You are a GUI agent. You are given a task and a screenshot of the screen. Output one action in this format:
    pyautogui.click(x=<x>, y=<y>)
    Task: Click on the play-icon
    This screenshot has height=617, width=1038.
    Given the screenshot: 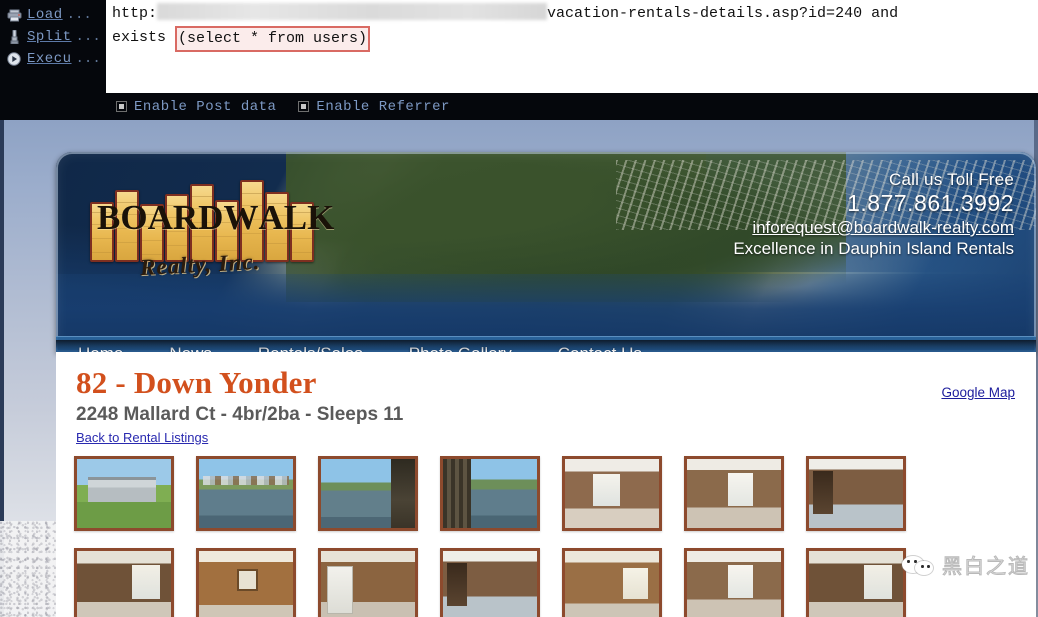 What is the action you would take?
    pyautogui.click(x=14, y=59)
    